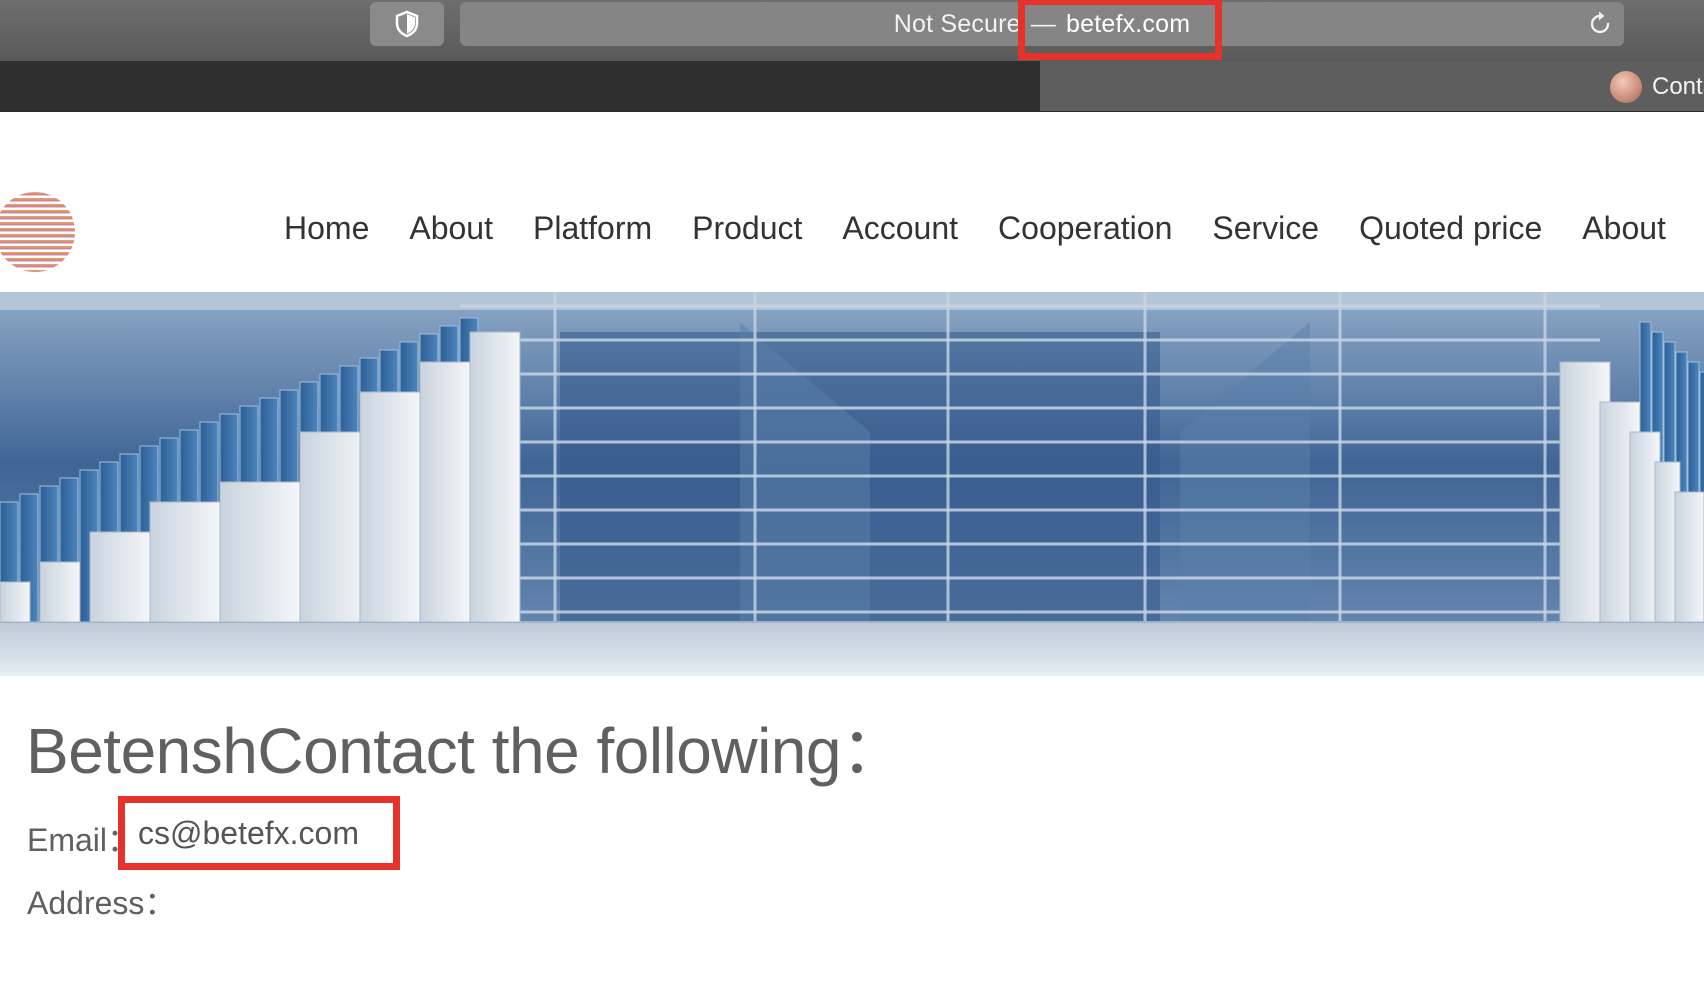 The height and width of the screenshot is (1000, 1704). I want to click on nav-service: Service, so click(1265, 228).